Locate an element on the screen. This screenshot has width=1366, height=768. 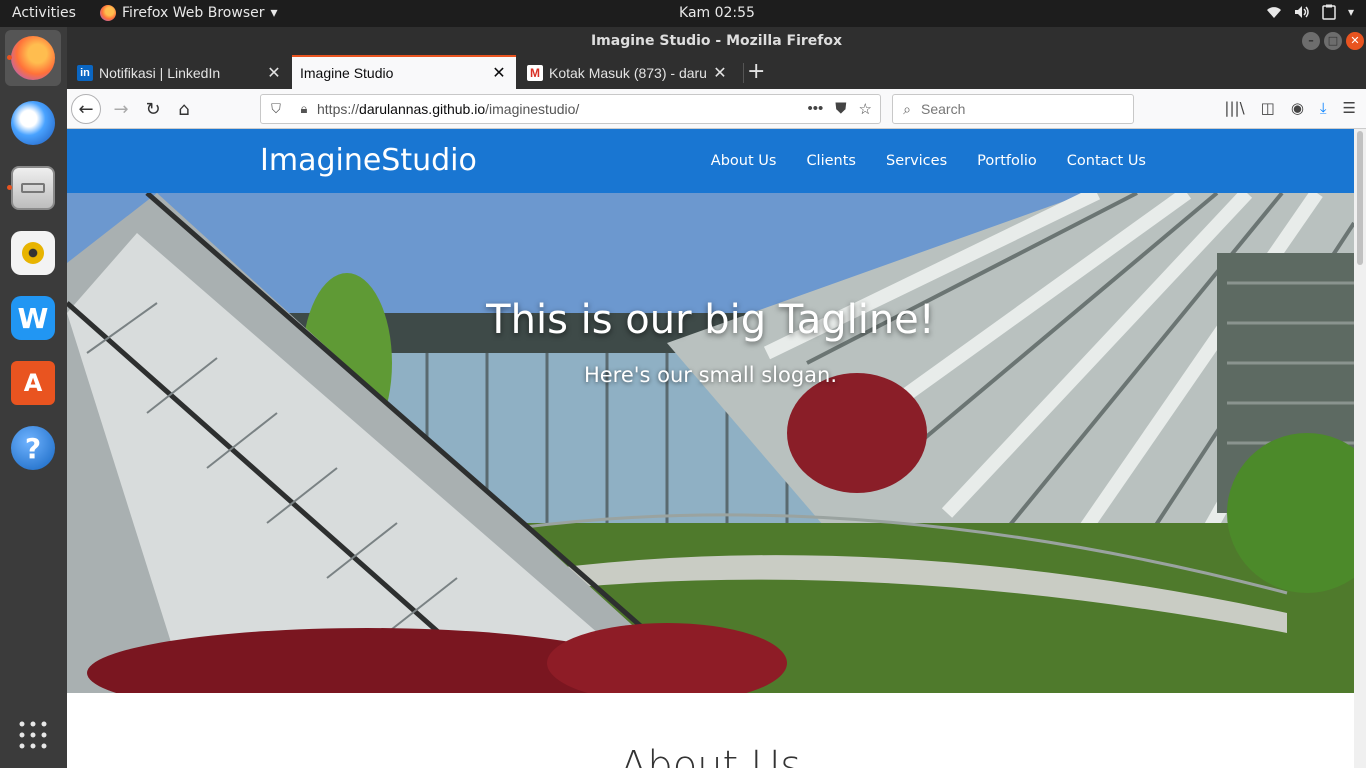
tab-gmail: M Kotak Masuk (873) - daru ✕ is located at coordinates (630, 73).